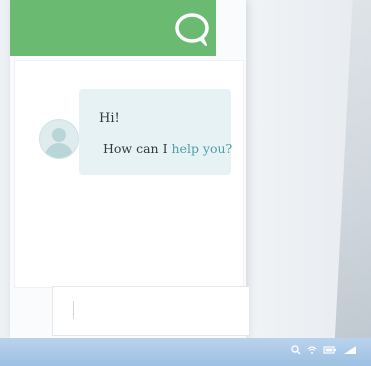  What do you see at coordinates (330, 351) in the screenshot?
I see `battery-icon` at bounding box center [330, 351].